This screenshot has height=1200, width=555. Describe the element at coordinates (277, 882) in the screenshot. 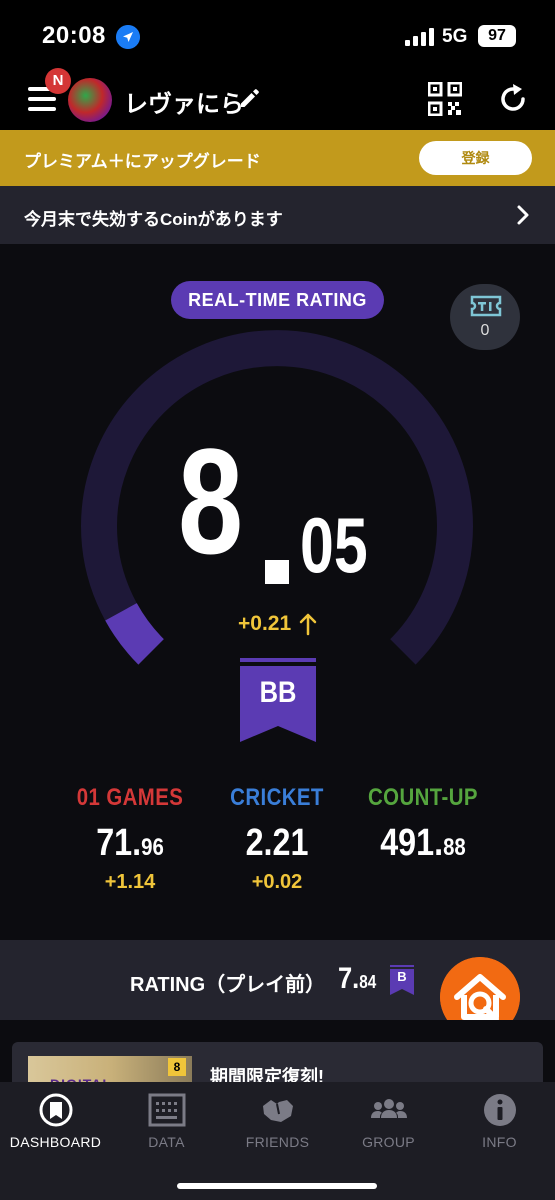

I see `stat-delta: +0.02` at that location.